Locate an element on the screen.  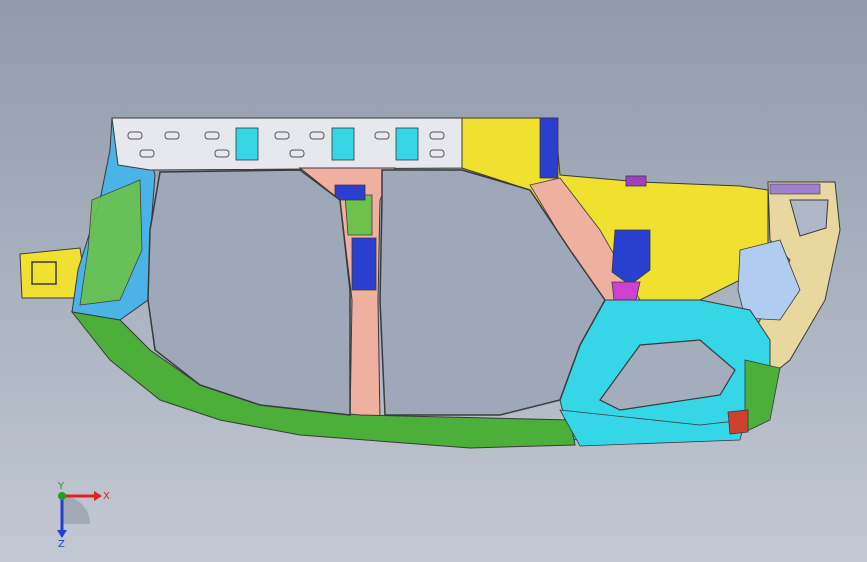
center-pillar-blue-clip-upper is located at coordinates (350, 192).